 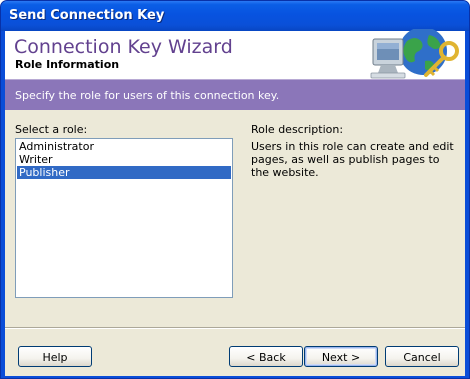 What do you see at coordinates (235, 54) in the screenshot?
I see `wizard-header: Connection Key Wizard Role Information` at bounding box center [235, 54].